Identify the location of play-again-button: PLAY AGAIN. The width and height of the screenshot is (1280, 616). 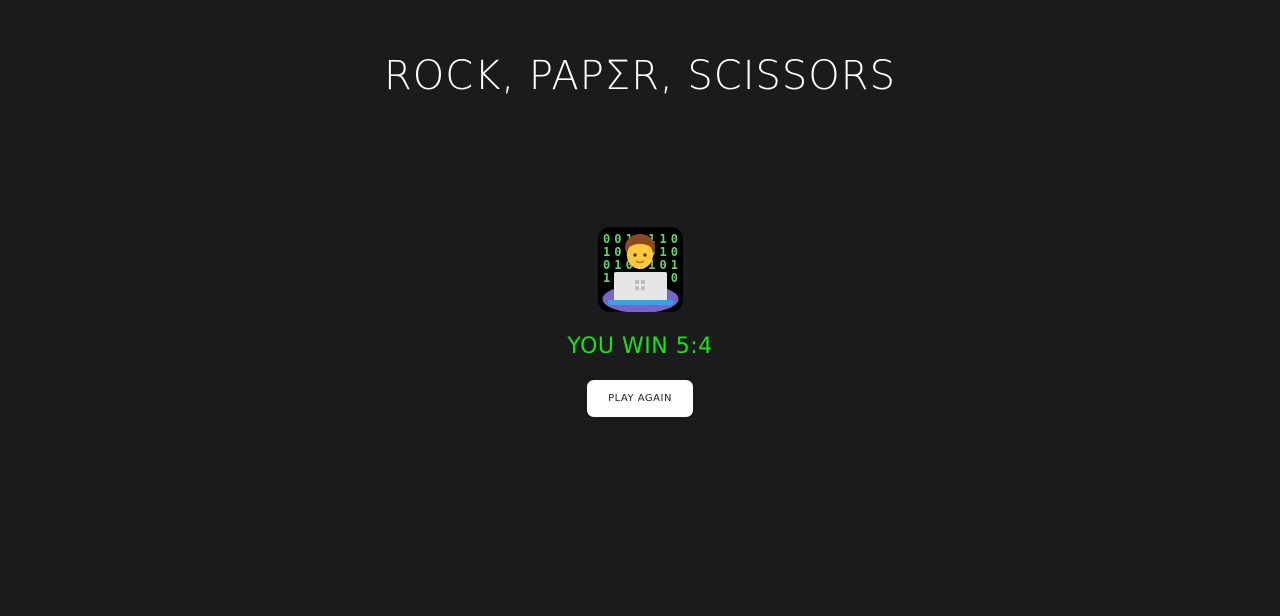
(640, 398).